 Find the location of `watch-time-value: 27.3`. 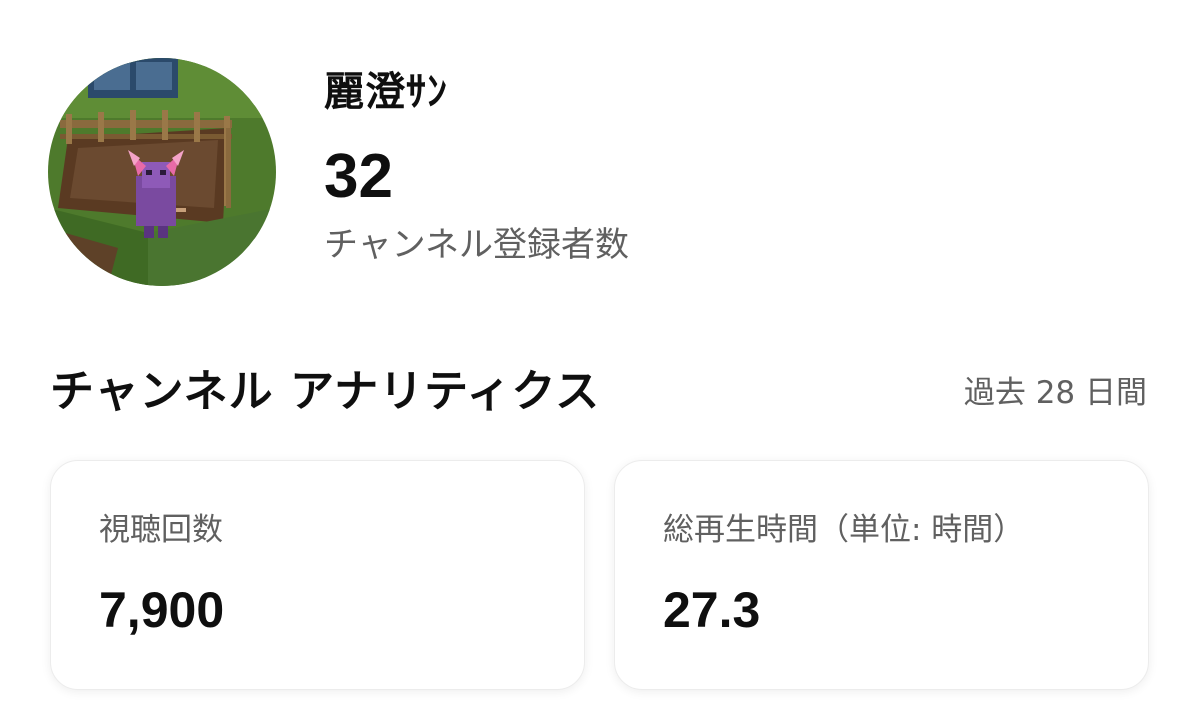

watch-time-value: 27.3 is located at coordinates (712, 610).